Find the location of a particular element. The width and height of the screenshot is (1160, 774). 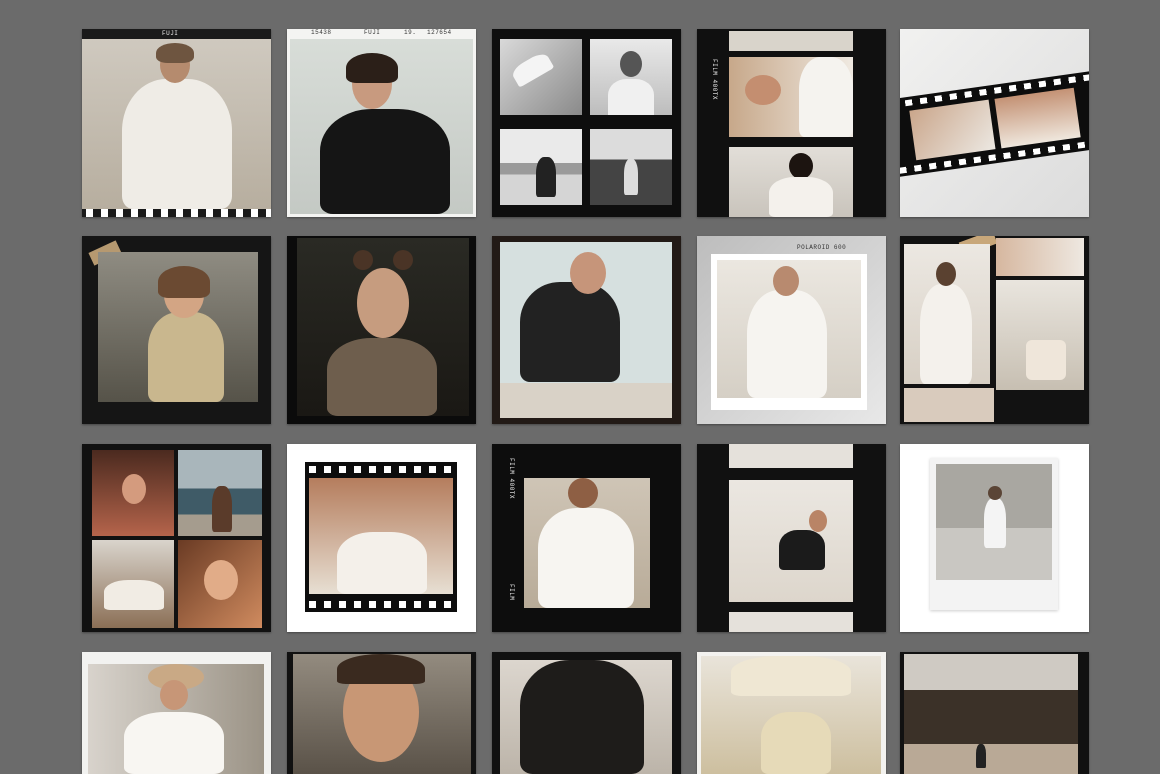

photo-bw-beach is located at coordinates (541, 167).